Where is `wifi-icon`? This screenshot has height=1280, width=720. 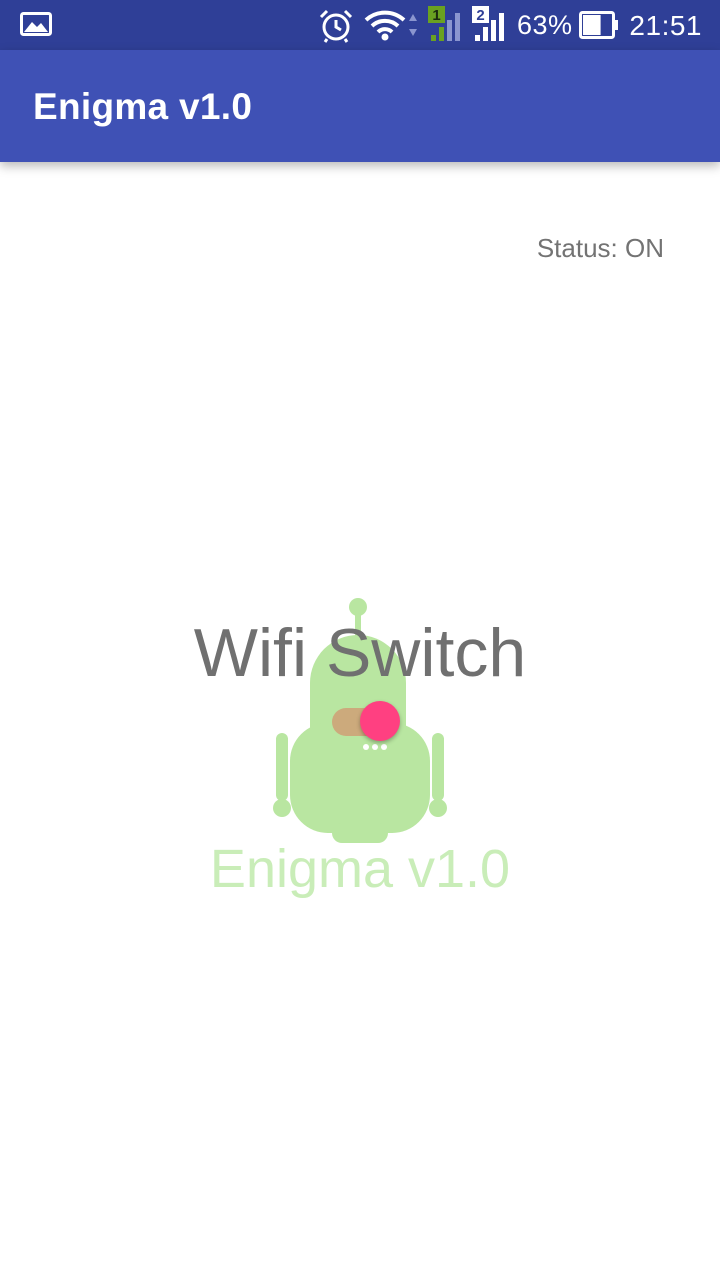
wifi-icon is located at coordinates (390, 25).